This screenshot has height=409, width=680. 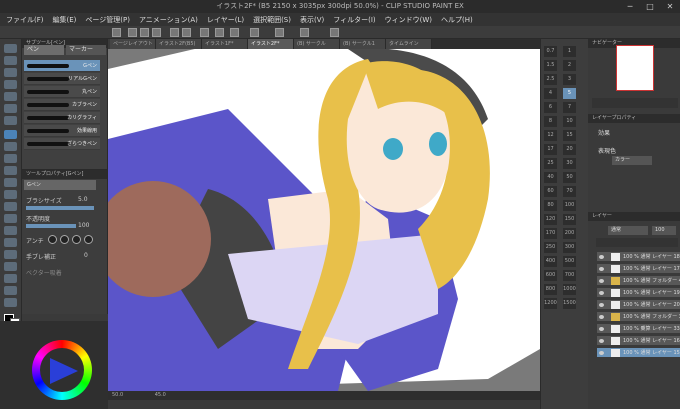 I want to click on navigator-controls, so click(x=635, y=103).